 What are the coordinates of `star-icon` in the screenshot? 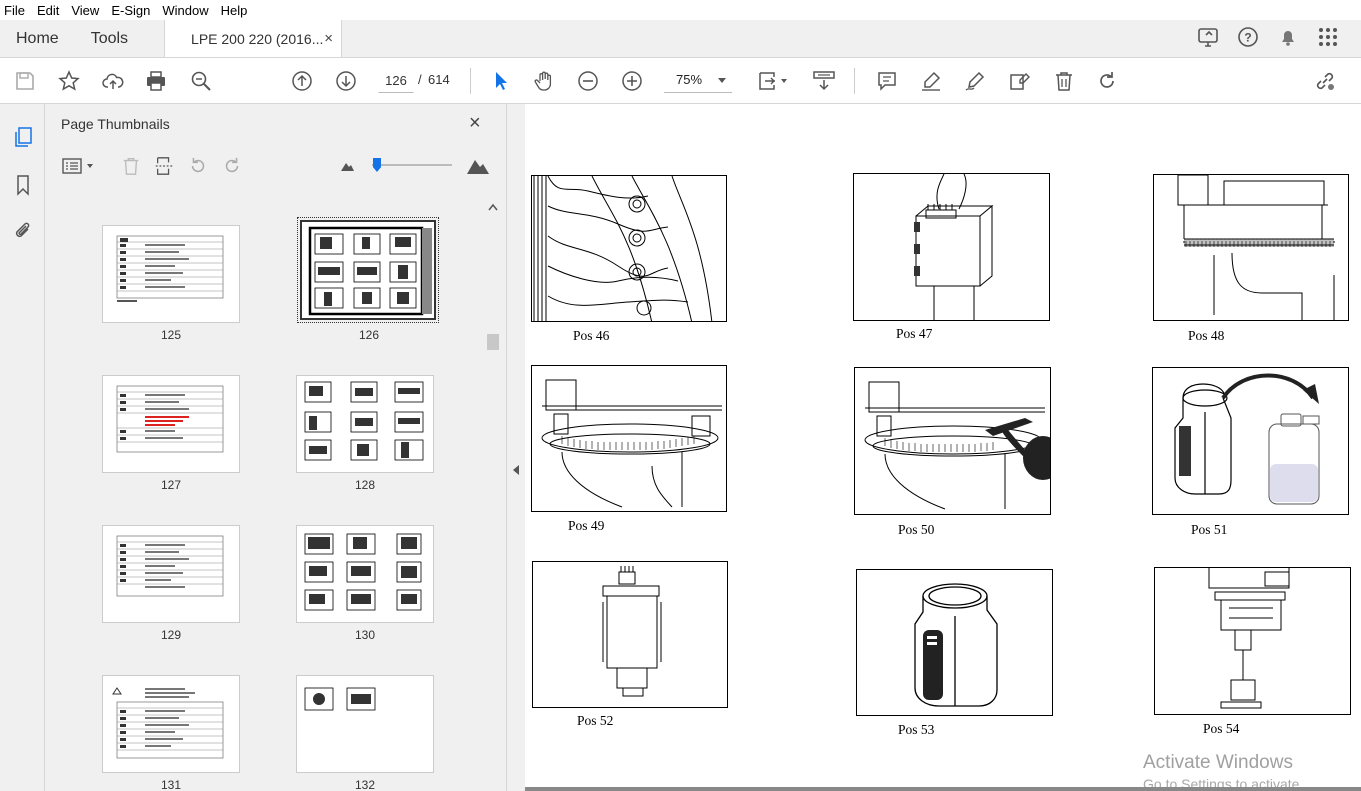 It's located at (69, 81).